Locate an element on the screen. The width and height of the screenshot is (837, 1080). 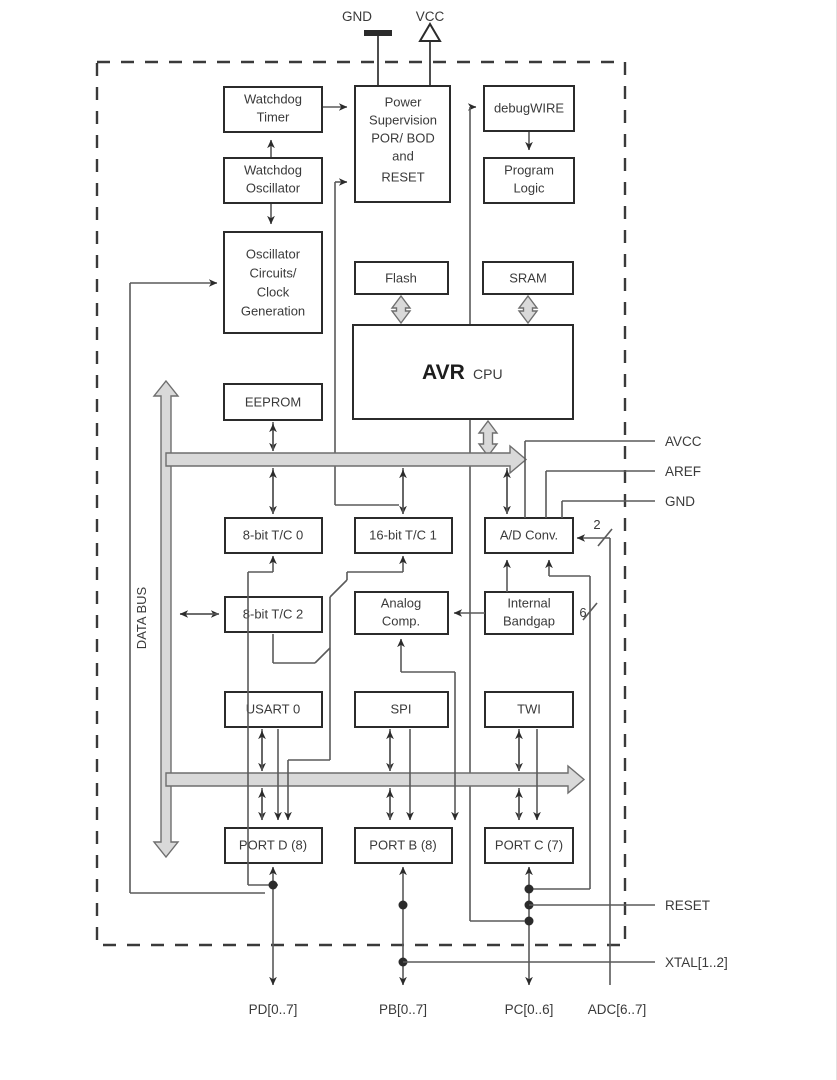
reset-label: RESET is located at coordinates (687, 905).